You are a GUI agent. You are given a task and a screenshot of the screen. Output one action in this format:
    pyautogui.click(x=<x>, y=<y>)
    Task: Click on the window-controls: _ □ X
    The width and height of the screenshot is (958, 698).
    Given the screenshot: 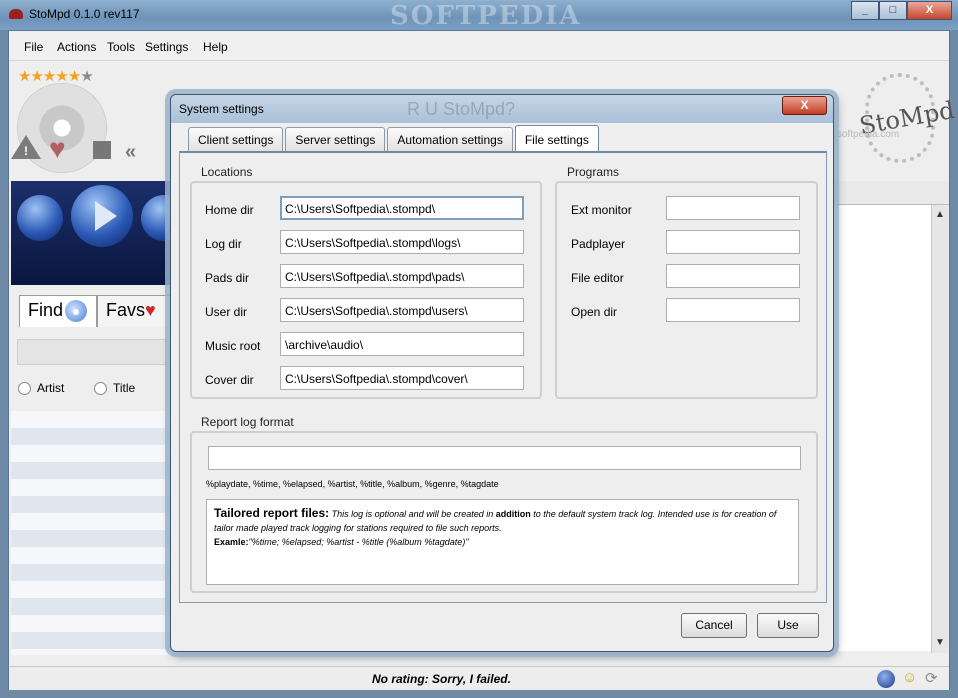 What is the action you would take?
    pyautogui.click(x=901, y=10)
    